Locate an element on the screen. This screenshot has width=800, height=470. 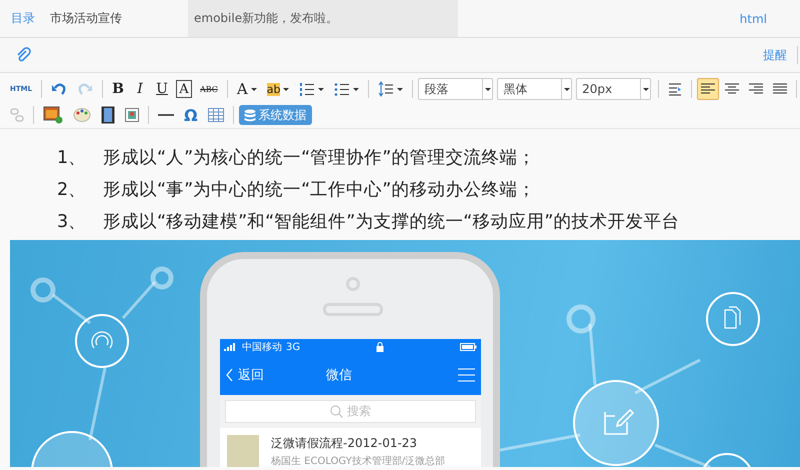
list-number: 2、 is located at coordinates (72, 190).